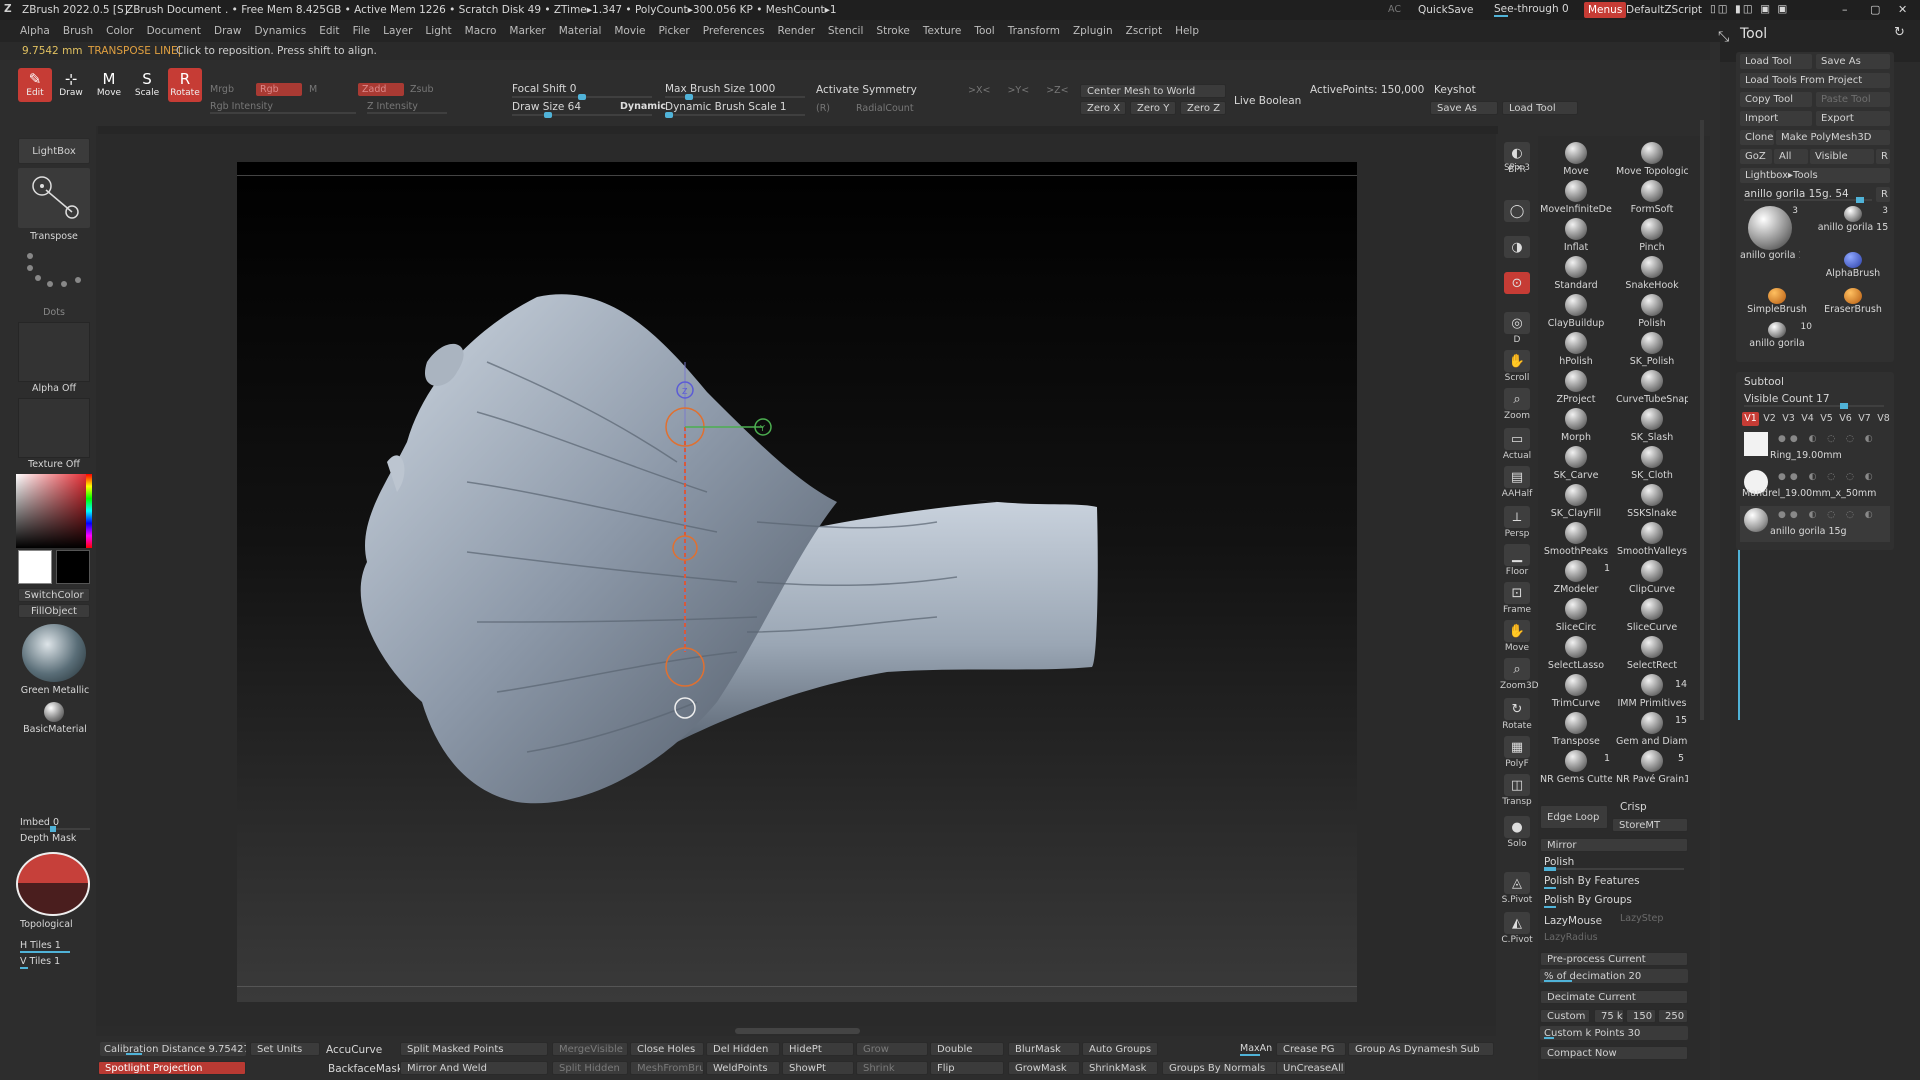 The height and width of the screenshot is (1080, 1920). What do you see at coordinates (1576, 541) in the screenshot?
I see `brush-smoothpeaks: SmoothPeaks` at bounding box center [1576, 541].